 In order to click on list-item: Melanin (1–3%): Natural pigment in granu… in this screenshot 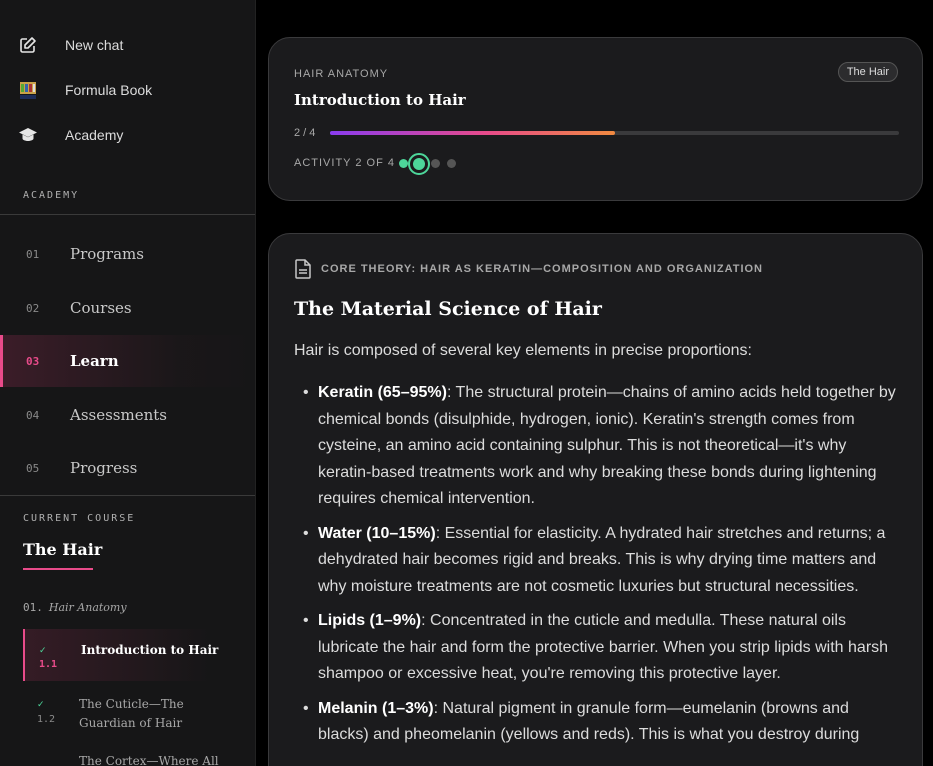, I will do `click(599, 722)`.